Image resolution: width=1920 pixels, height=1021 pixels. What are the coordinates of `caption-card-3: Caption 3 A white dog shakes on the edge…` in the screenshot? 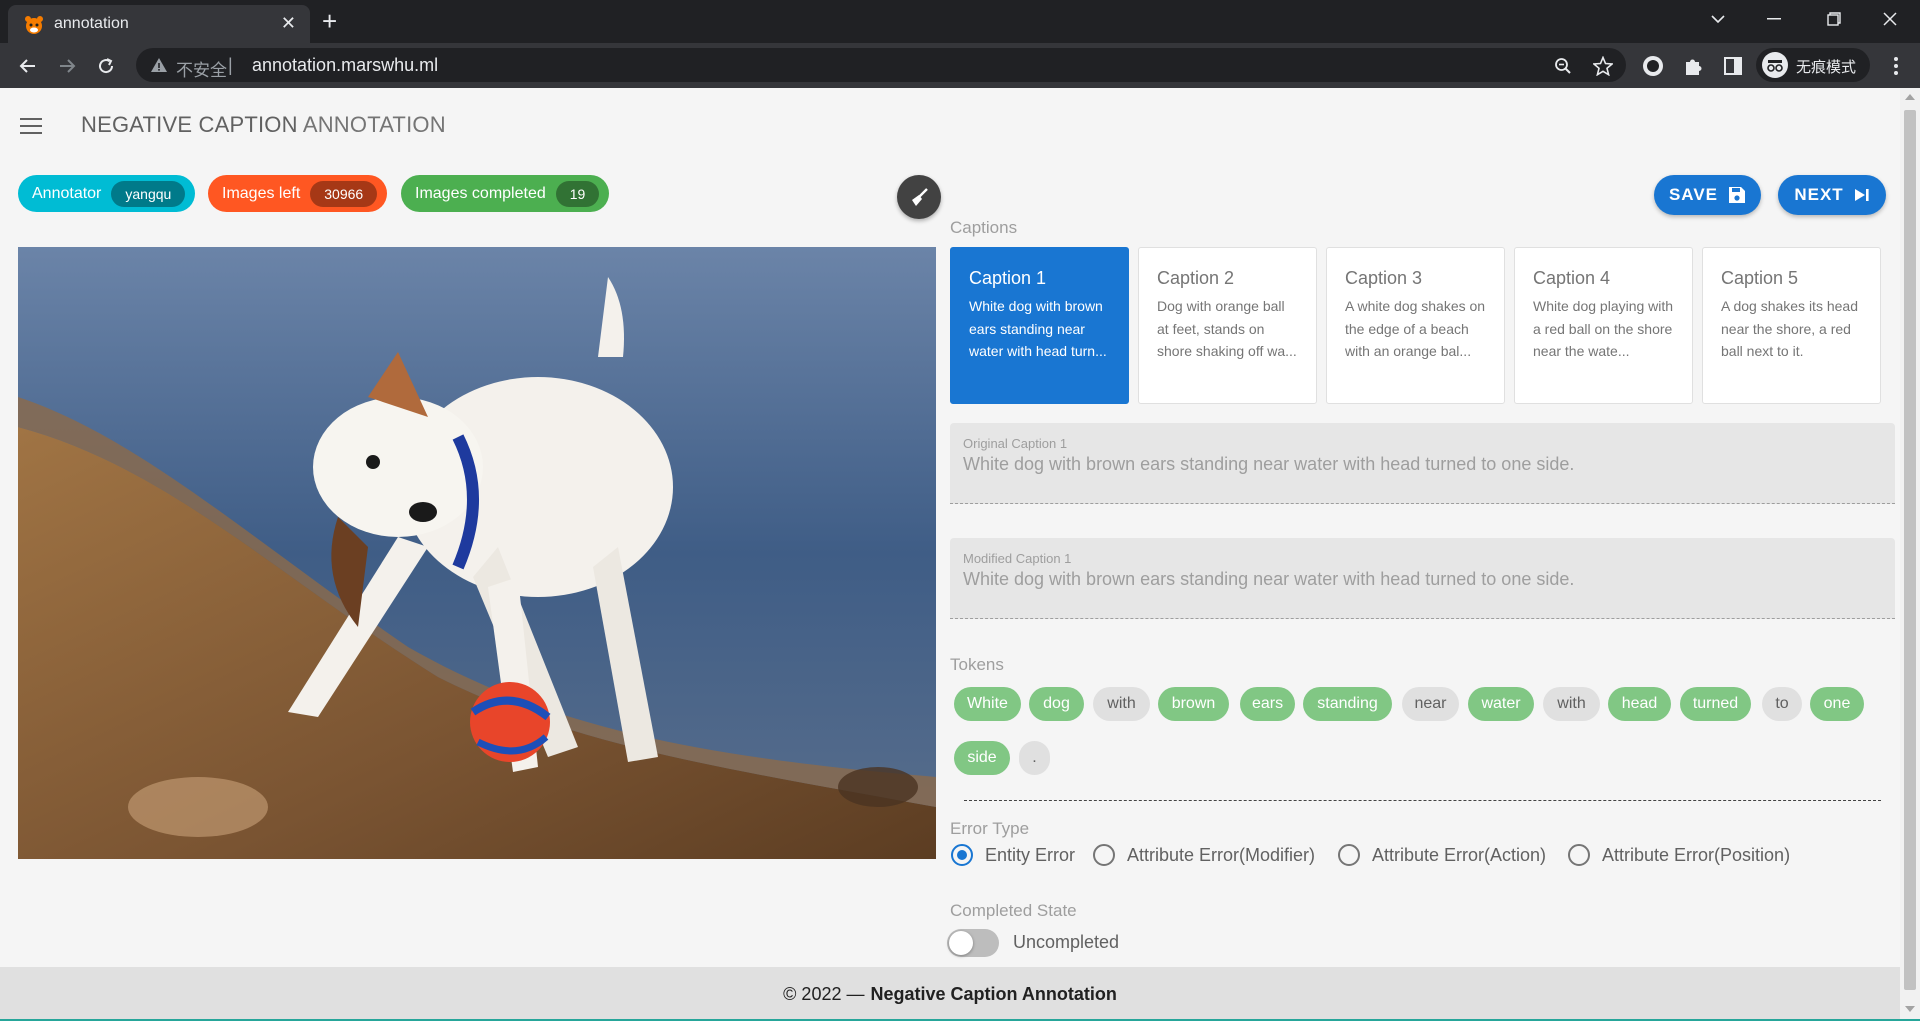 It's located at (1415, 325).